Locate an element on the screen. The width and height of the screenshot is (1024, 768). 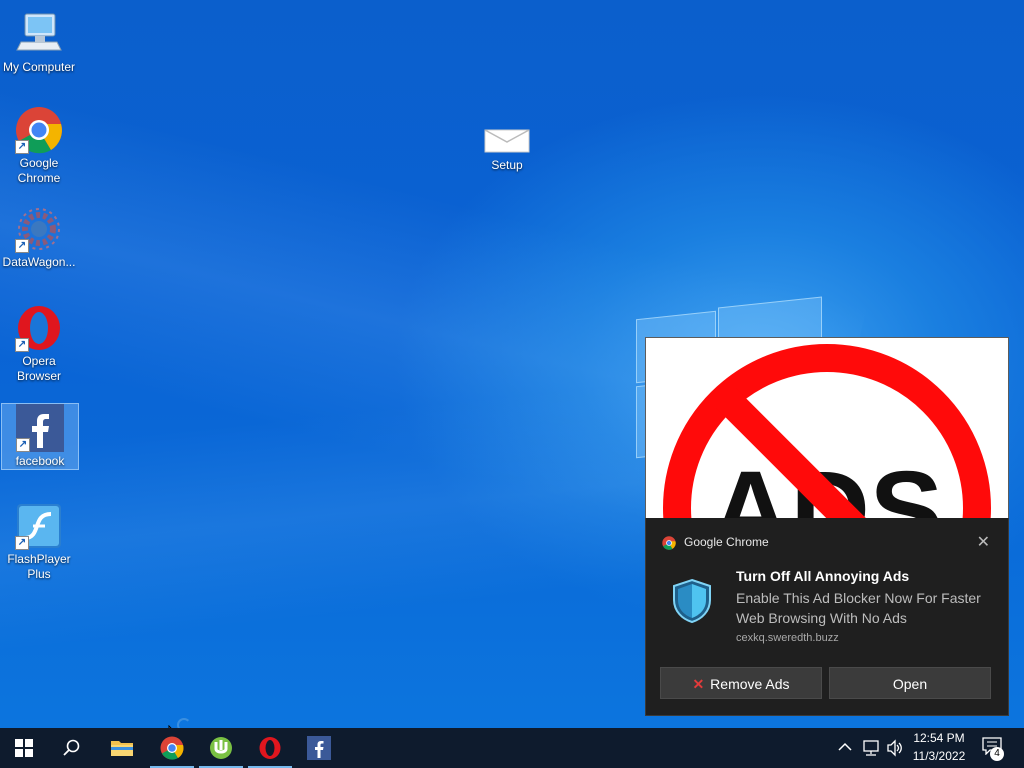
taskbar-opera is located at coordinates (270, 748).